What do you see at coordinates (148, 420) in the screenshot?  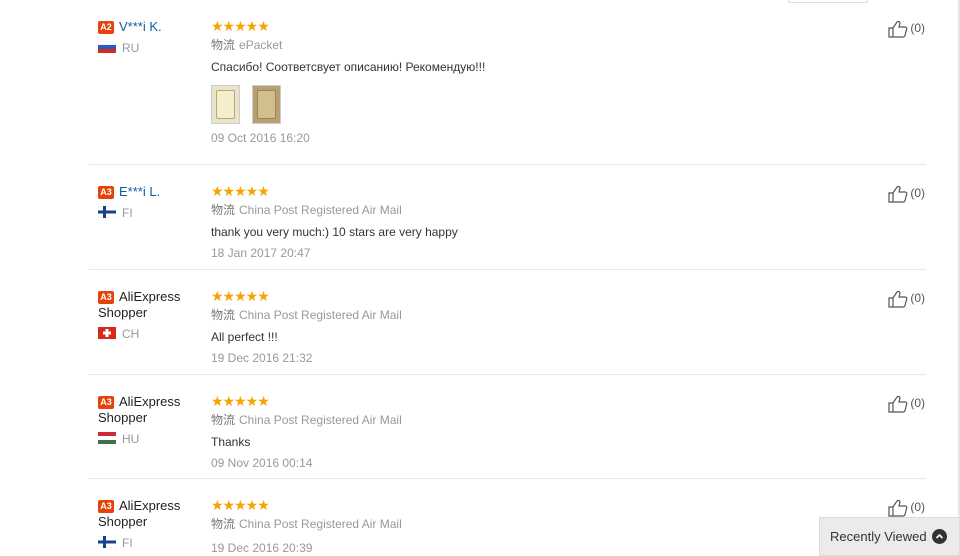 I see `reviewer-info: A3 AliExpress Shopper HU` at bounding box center [148, 420].